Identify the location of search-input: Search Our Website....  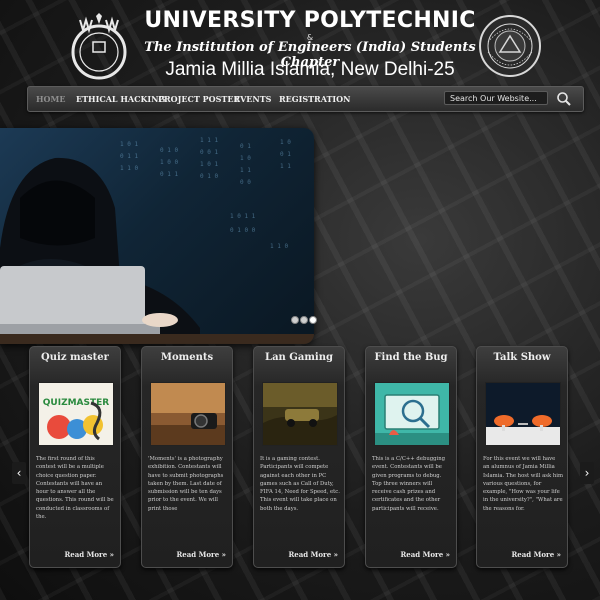
(496, 98).